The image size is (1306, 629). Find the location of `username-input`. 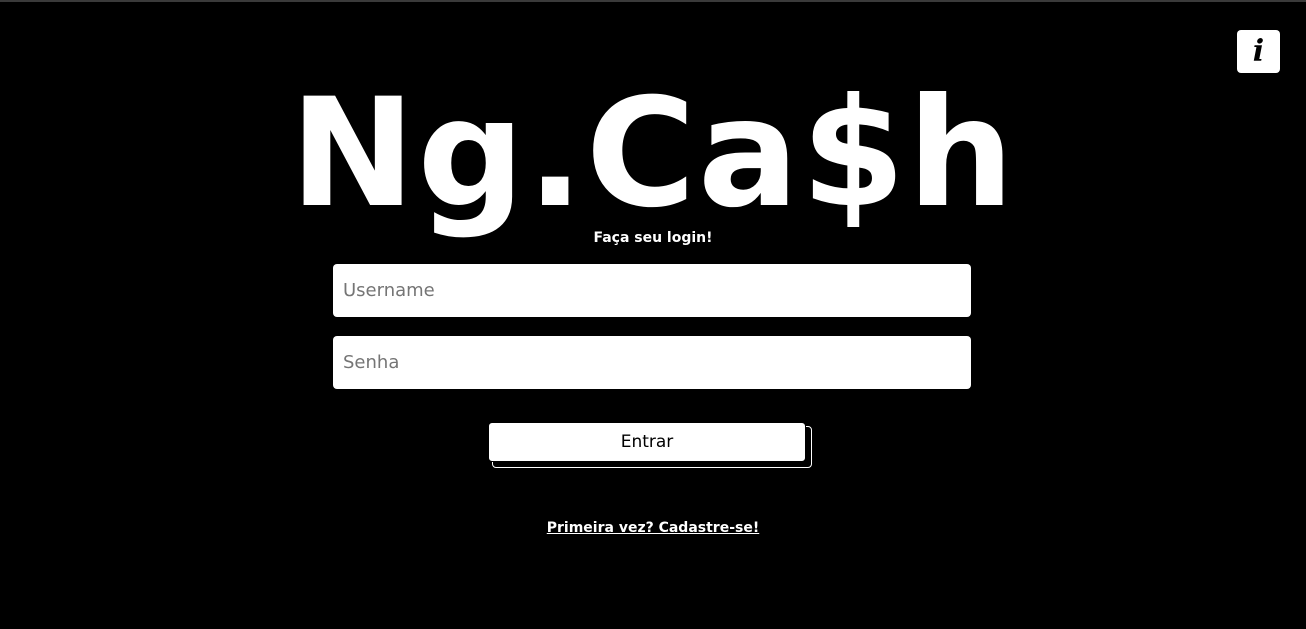

username-input is located at coordinates (652, 290).